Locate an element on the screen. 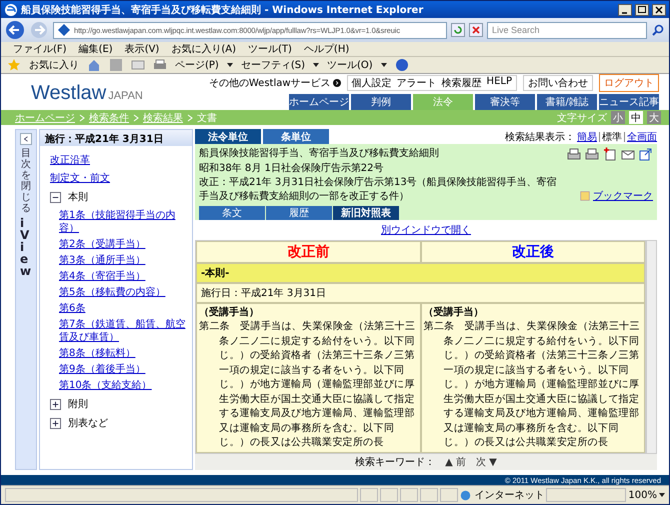 The height and width of the screenshot is (505, 670). view-tab: 履歴 is located at coordinates (299, 213).